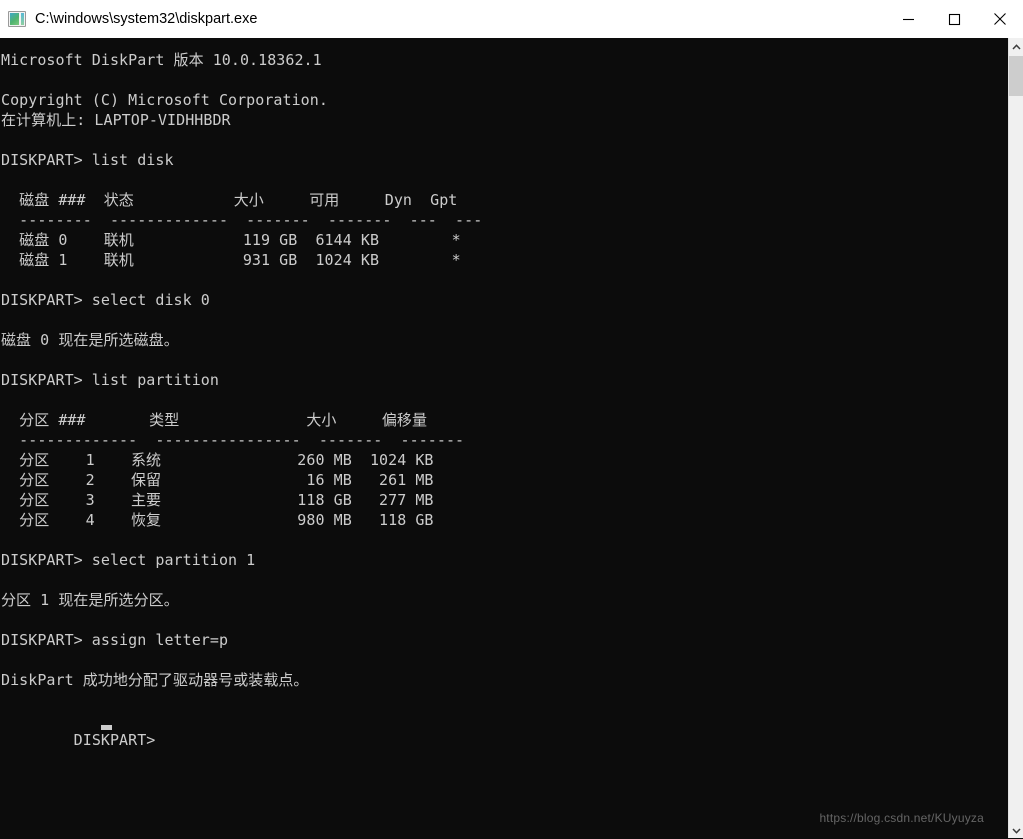  I want to click on close-button, so click(1000, 19).